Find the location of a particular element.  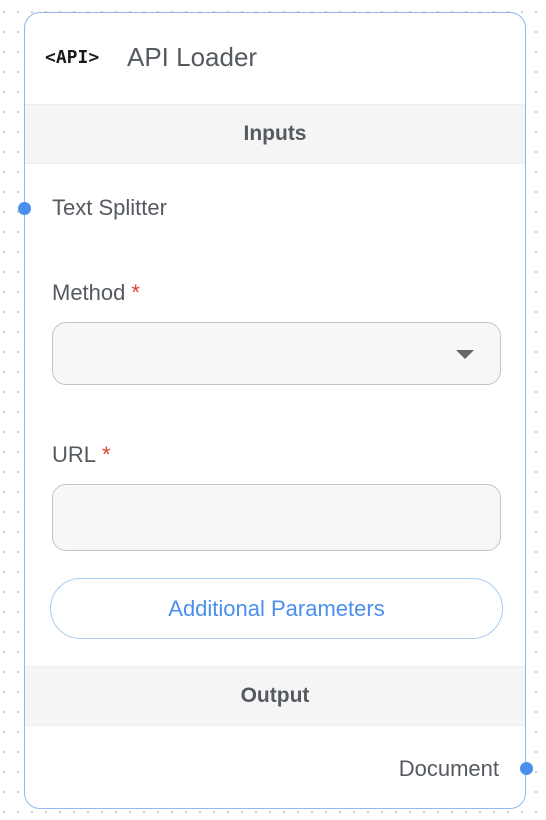

text-splitter-input-handle is located at coordinates (24, 208).